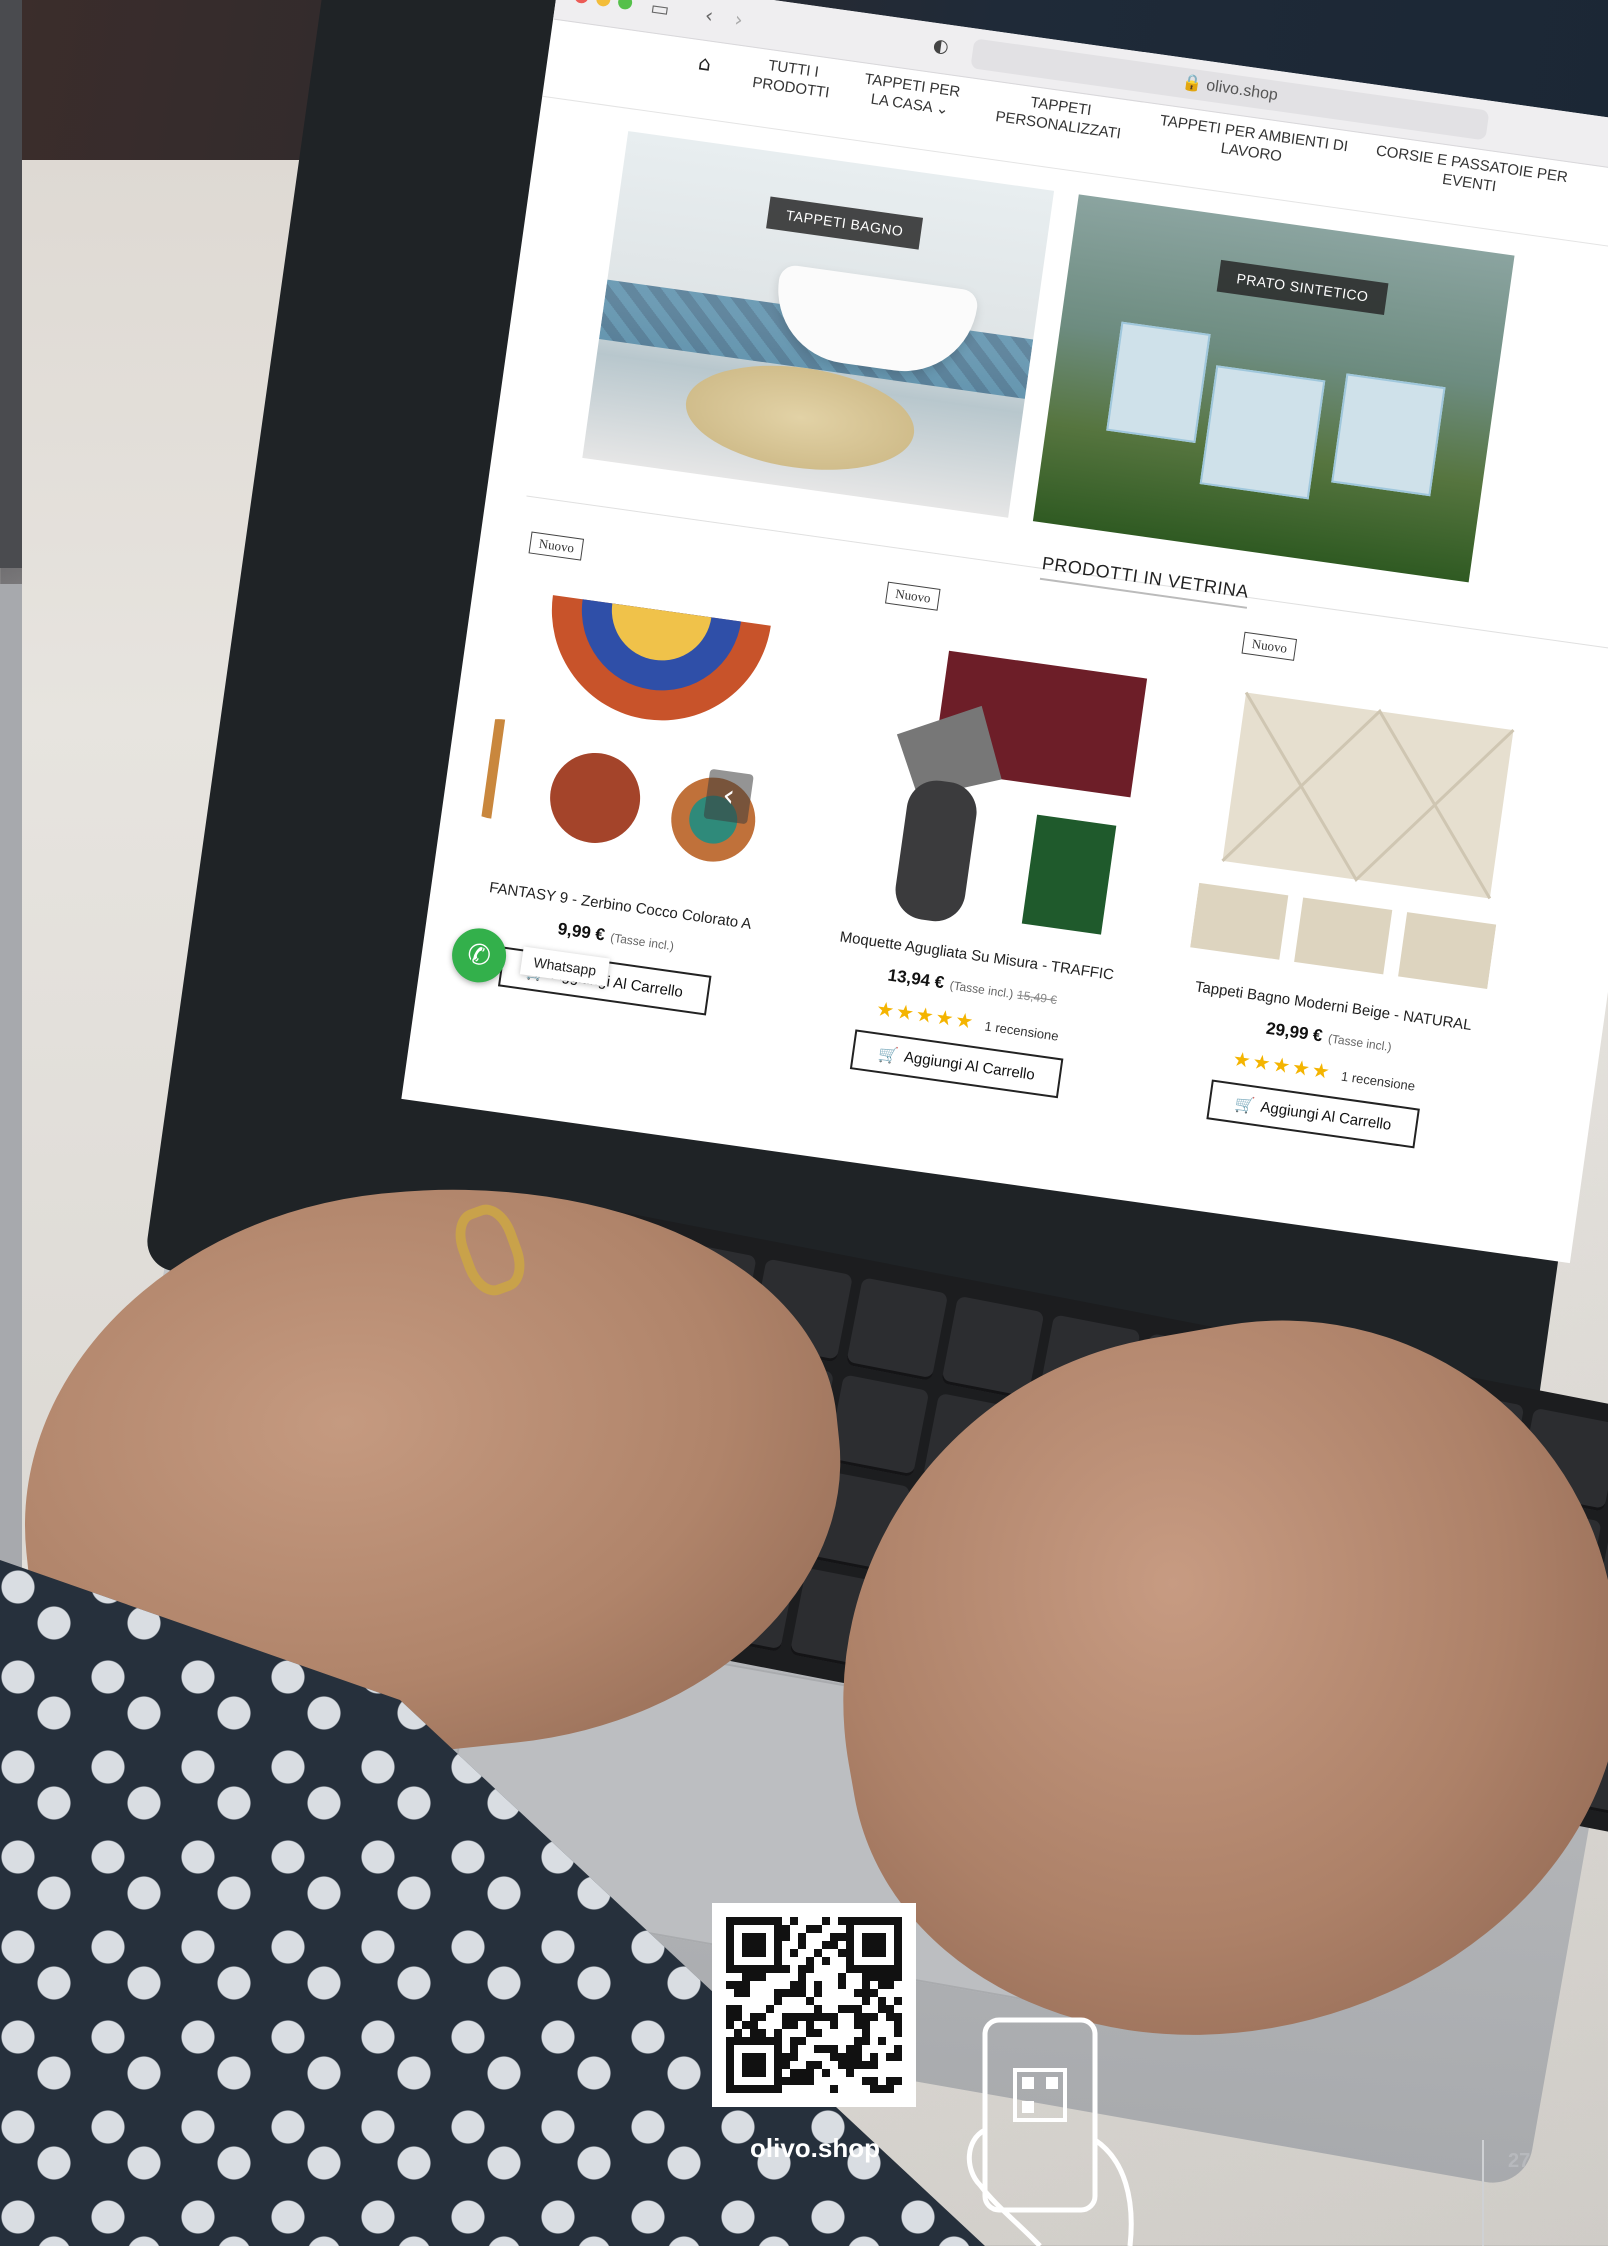  What do you see at coordinates (1000, 789) in the screenshot?
I see `carpet-product-image` at bounding box center [1000, 789].